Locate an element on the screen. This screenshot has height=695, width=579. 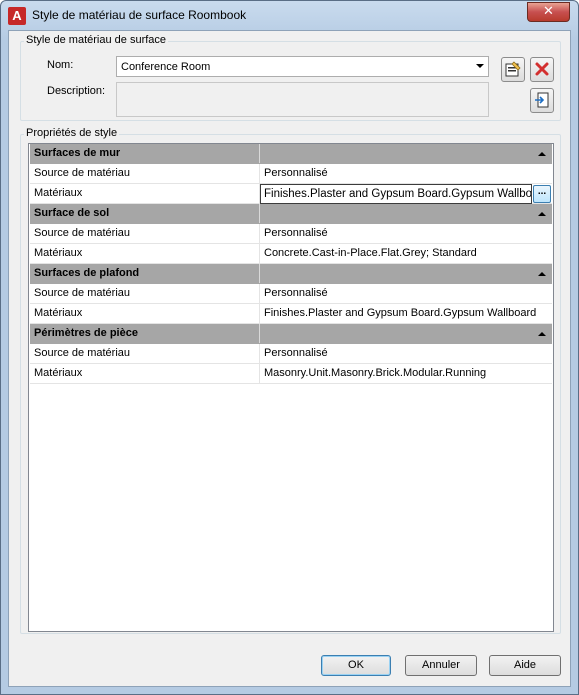
close-button: ✕ is located at coordinates (548, 12).